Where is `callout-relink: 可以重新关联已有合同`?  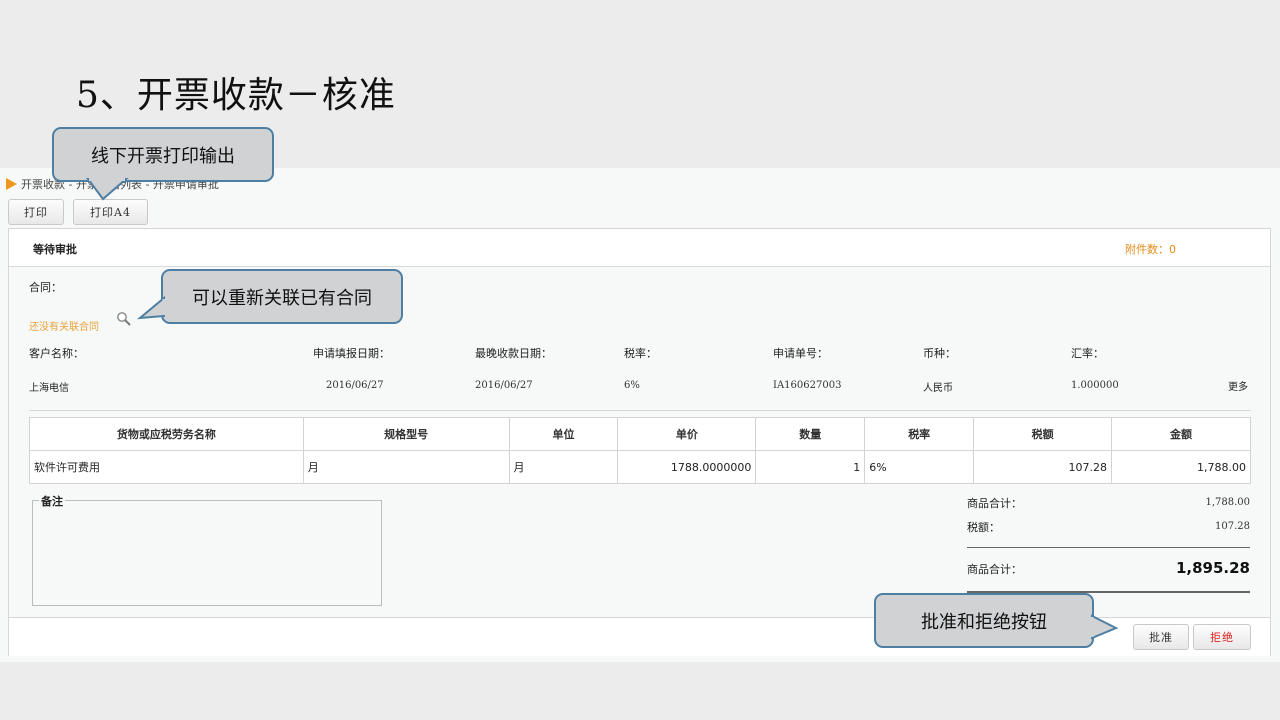 callout-relink: 可以重新关联已有合同 is located at coordinates (282, 296).